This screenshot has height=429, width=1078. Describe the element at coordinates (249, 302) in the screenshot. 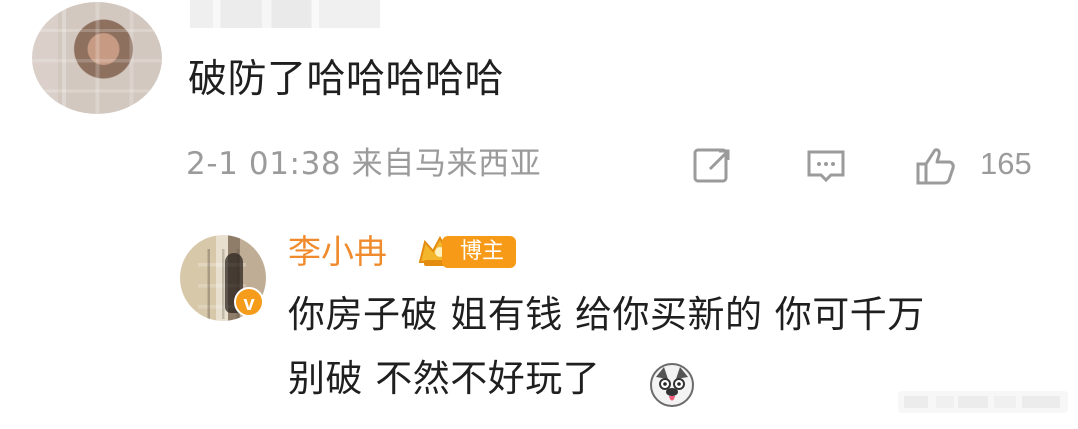

I see `verified-badge: v` at that location.